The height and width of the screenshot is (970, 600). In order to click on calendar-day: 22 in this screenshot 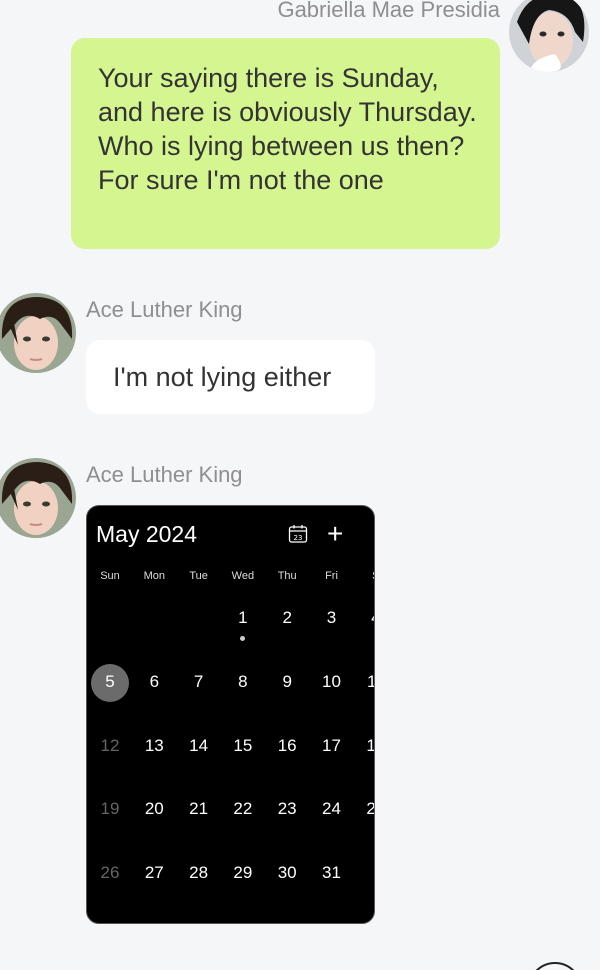, I will do `click(243, 809)`.